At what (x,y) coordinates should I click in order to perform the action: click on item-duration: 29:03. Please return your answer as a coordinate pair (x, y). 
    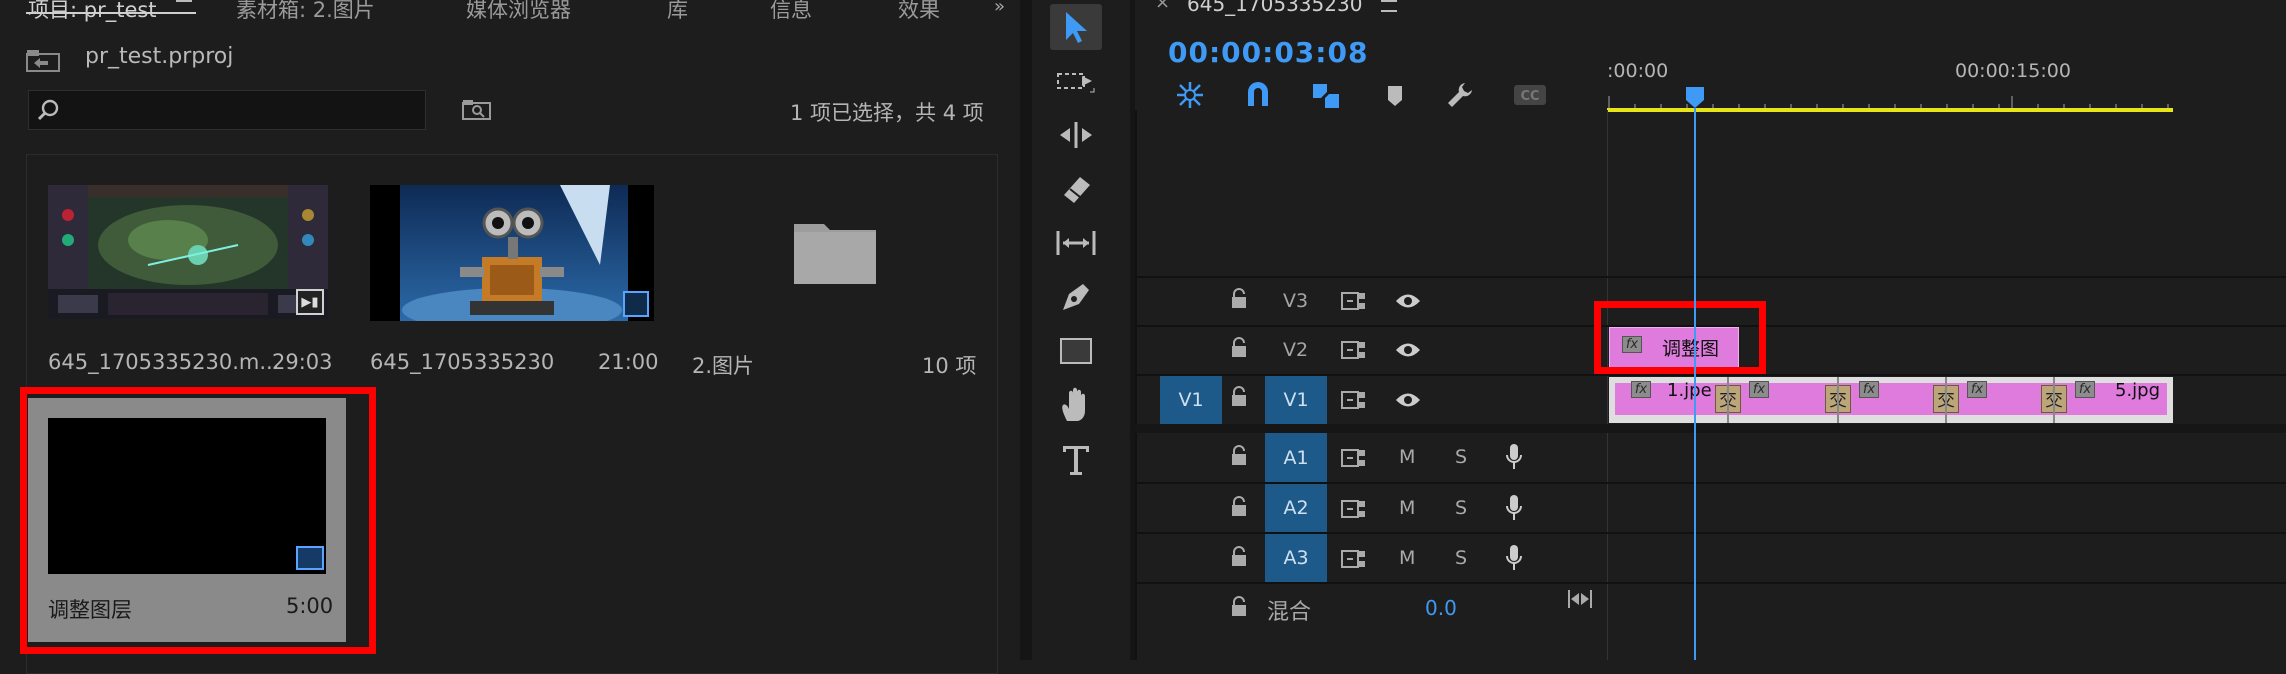
    Looking at the image, I should click on (302, 362).